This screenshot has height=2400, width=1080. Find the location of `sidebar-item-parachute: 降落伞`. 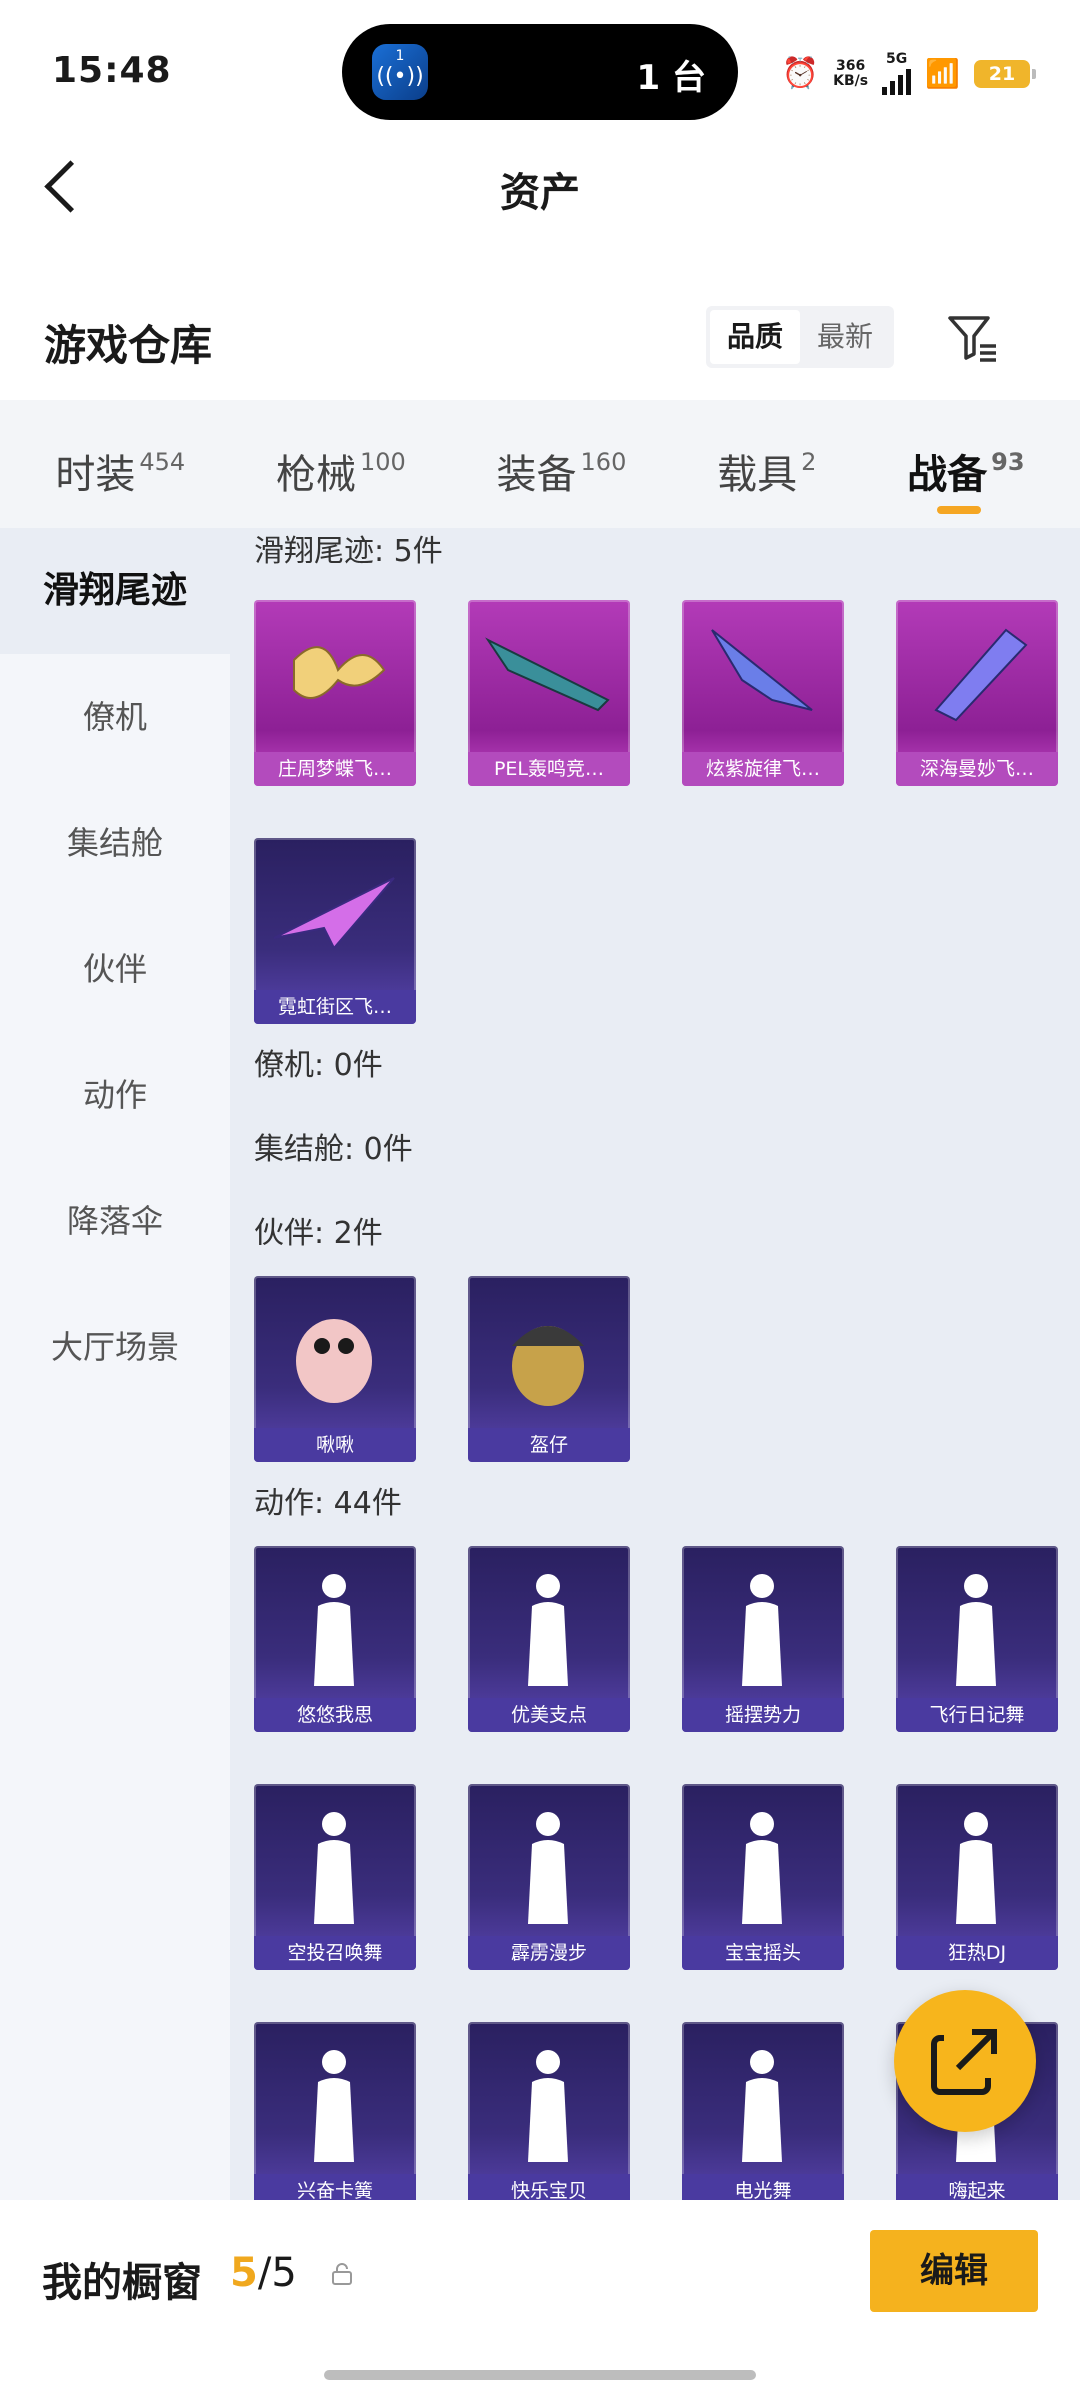

sidebar-item-parachute: 降落伞 is located at coordinates (115, 1221).